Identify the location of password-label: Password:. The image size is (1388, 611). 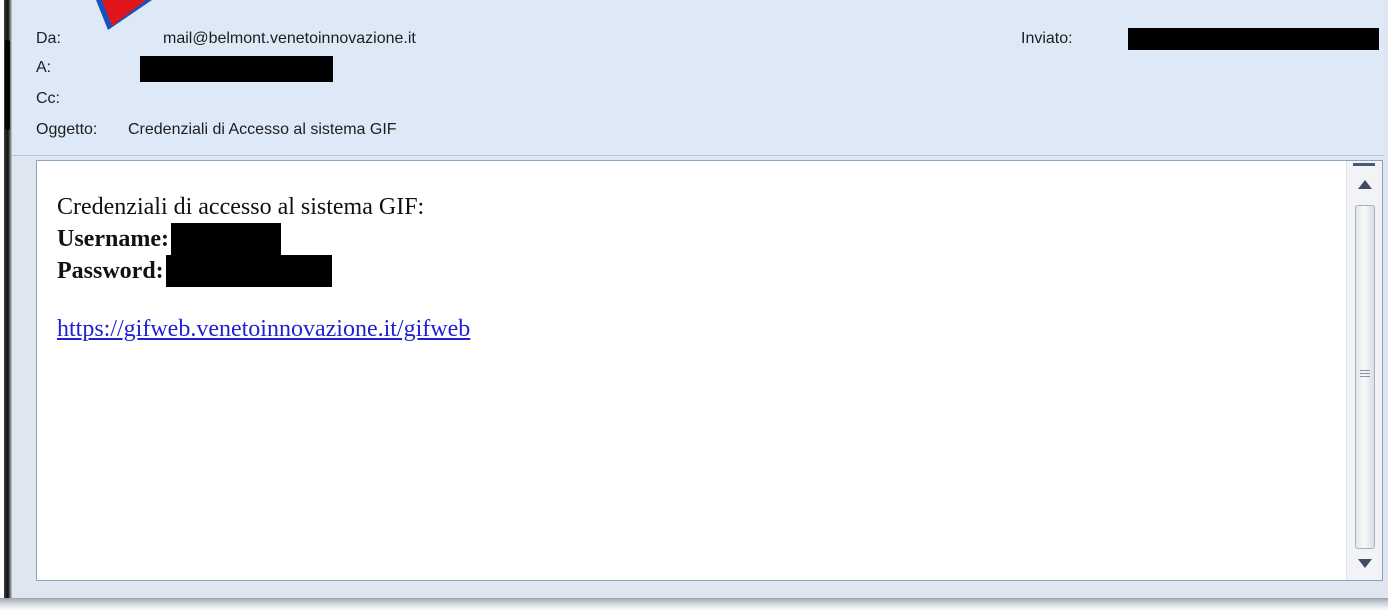
(110, 271).